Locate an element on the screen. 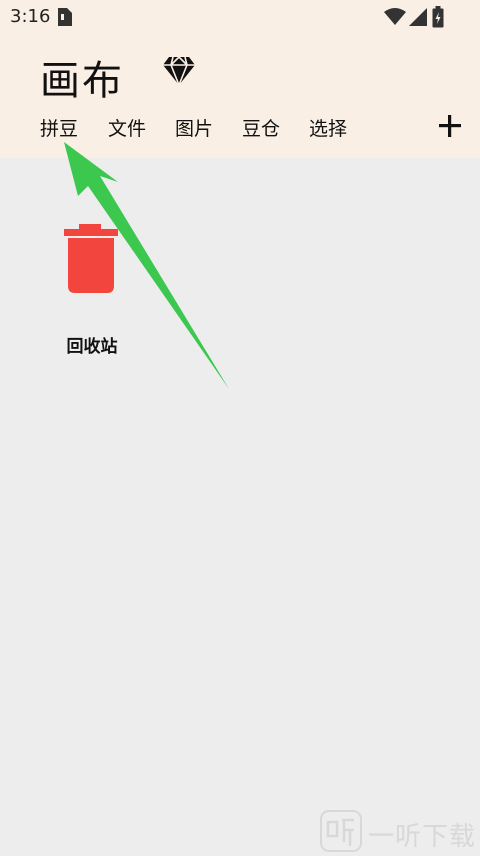  battery-icon is located at coordinates (438, 19).